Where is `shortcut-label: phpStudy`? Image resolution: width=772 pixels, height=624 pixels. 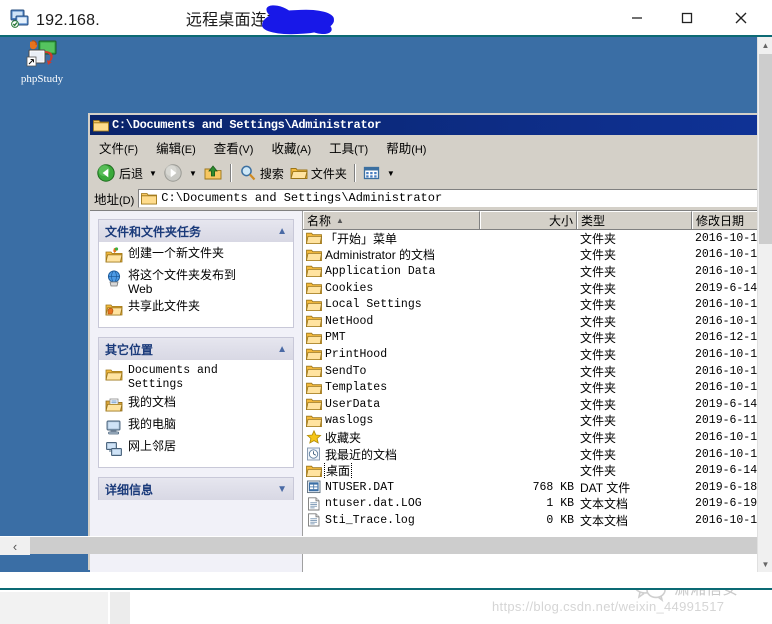
shortcut-label: phpStudy is located at coordinates (42, 79).